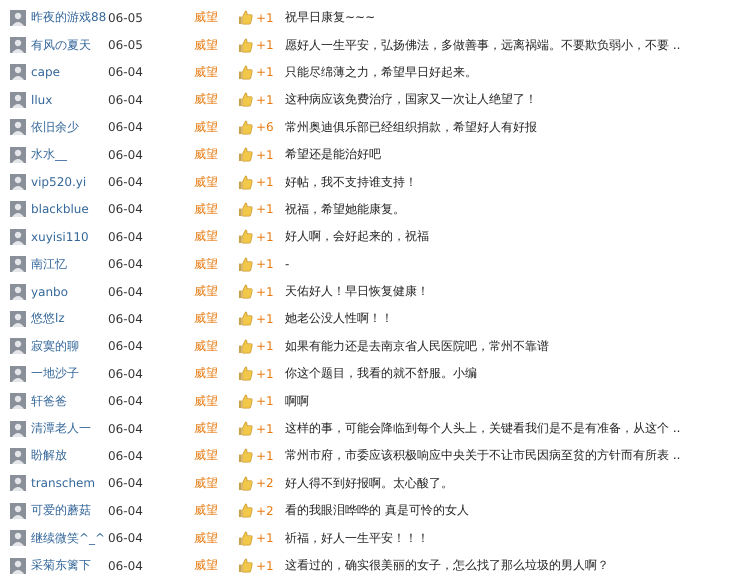  Describe the element at coordinates (68, 455) in the screenshot. I see `username-link: 盼解放` at that location.